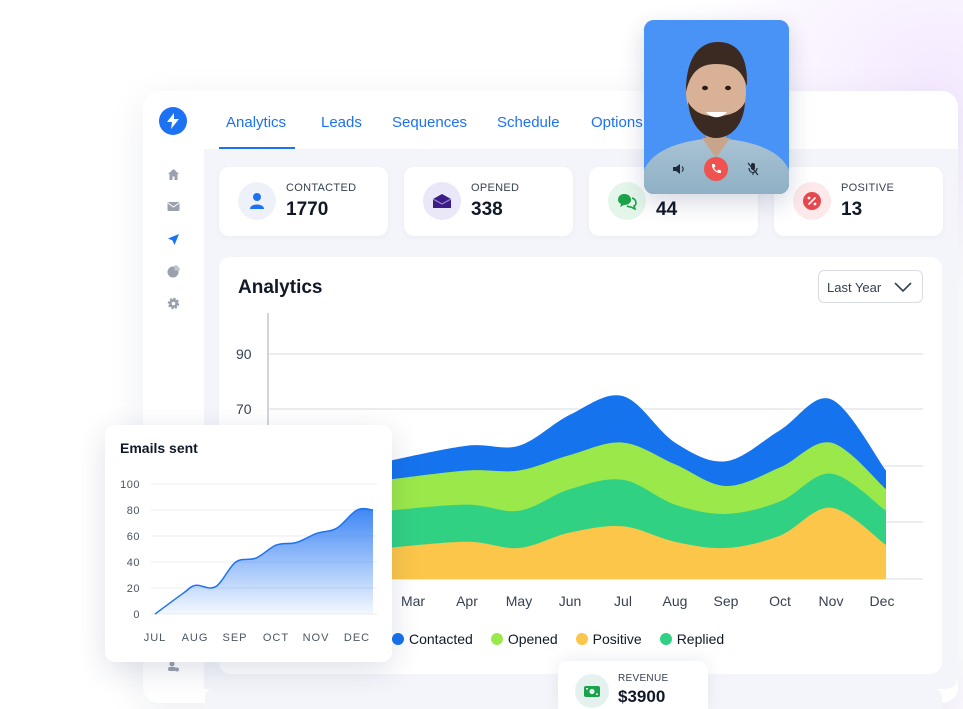 The image size is (963, 709). I want to click on x-tick-label: Dec, so click(882, 601).